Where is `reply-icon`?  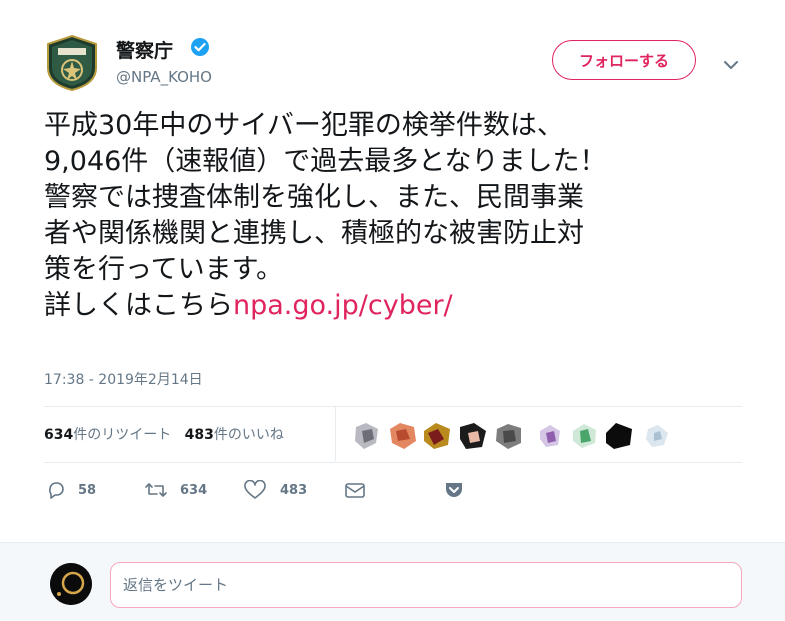
reply-icon is located at coordinates (56, 490).